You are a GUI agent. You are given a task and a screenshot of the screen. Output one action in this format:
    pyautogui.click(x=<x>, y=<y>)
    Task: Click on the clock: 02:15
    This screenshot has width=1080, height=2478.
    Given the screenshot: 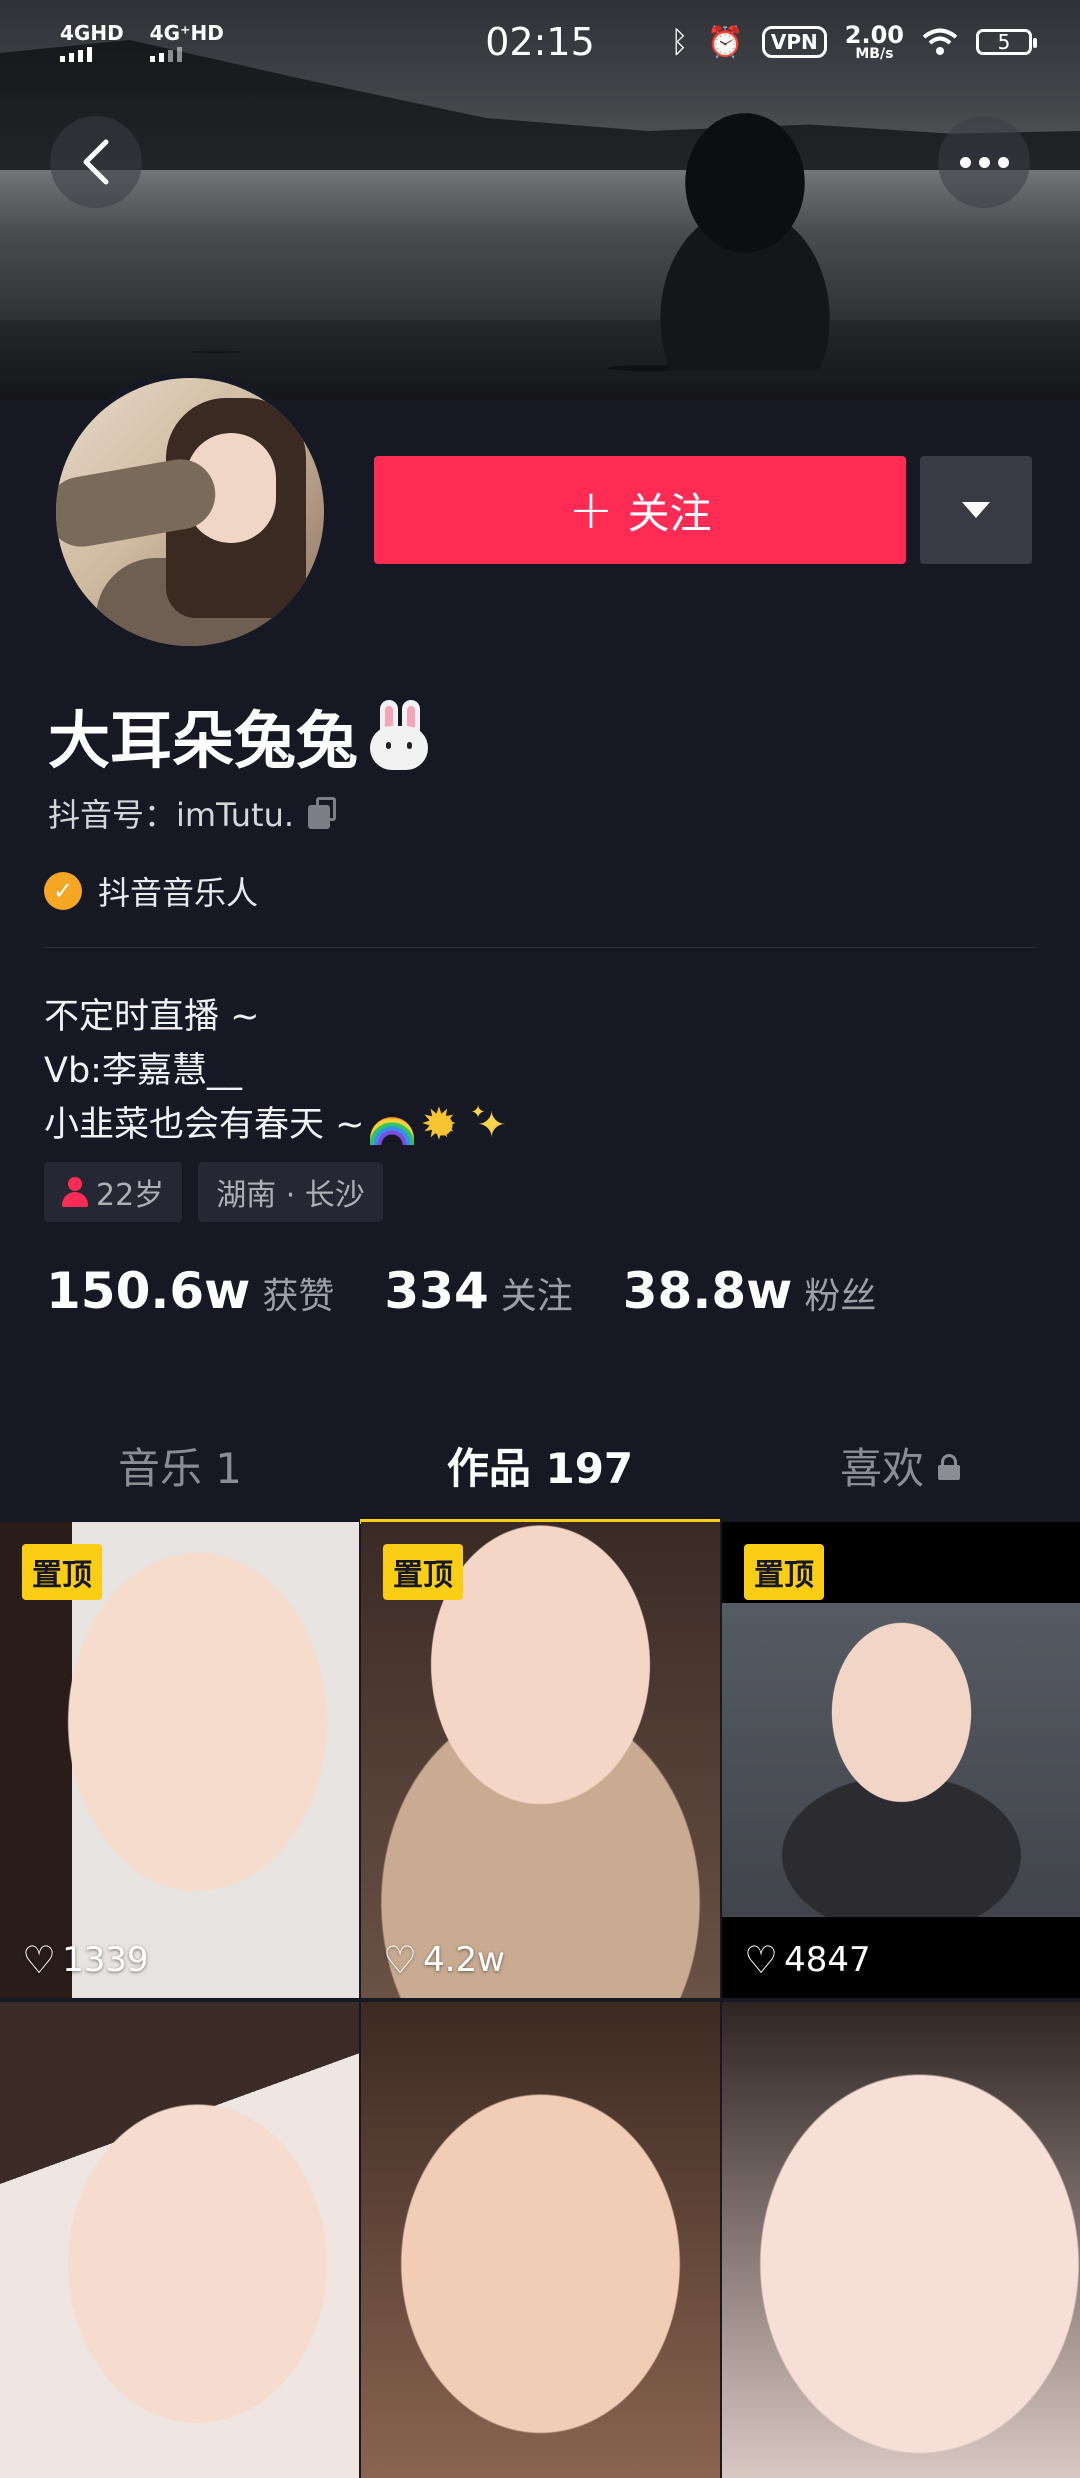 What is the action you would take?
    pyautogui.click(x=540, y=42)
    